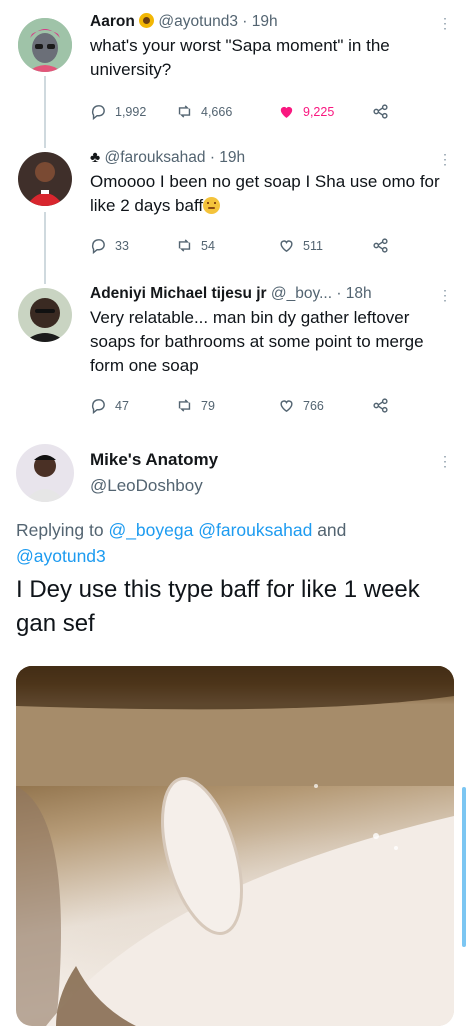 The height and width of the screenshot is (1026, 466). What do you see at coordinates (240, 247) in the screenshot?
I see `tweet-actions: 33 54 511` at bounding box center [240, 247].